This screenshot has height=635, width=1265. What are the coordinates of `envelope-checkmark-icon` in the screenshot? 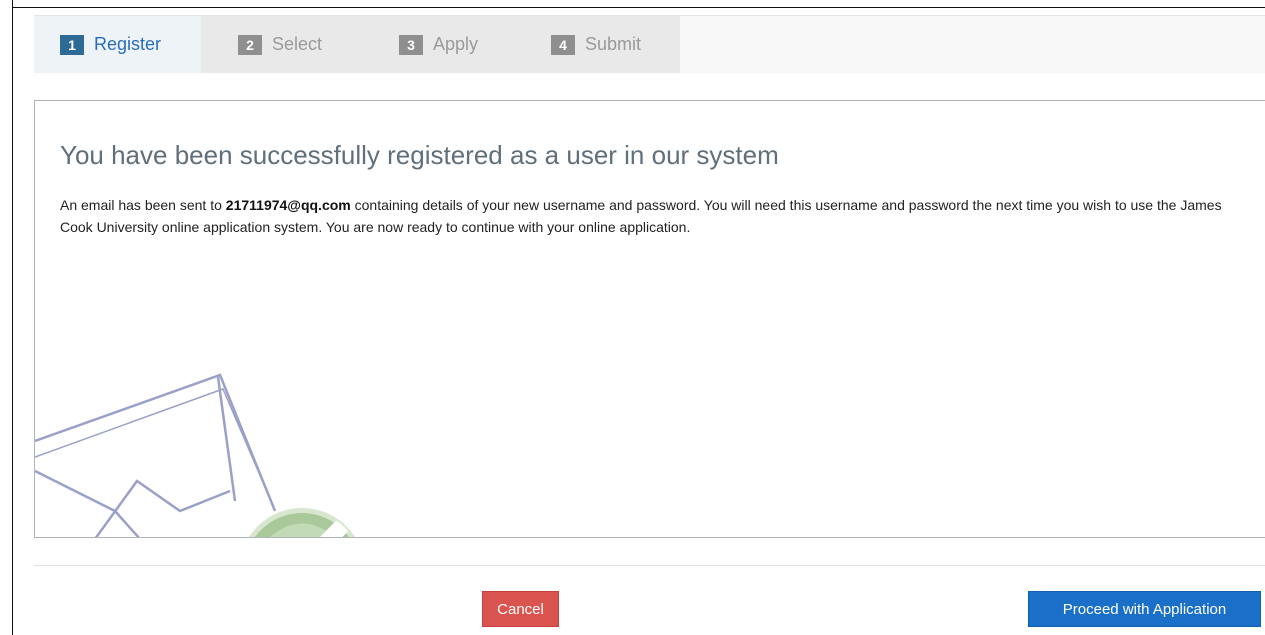 It's located at (197, 455).